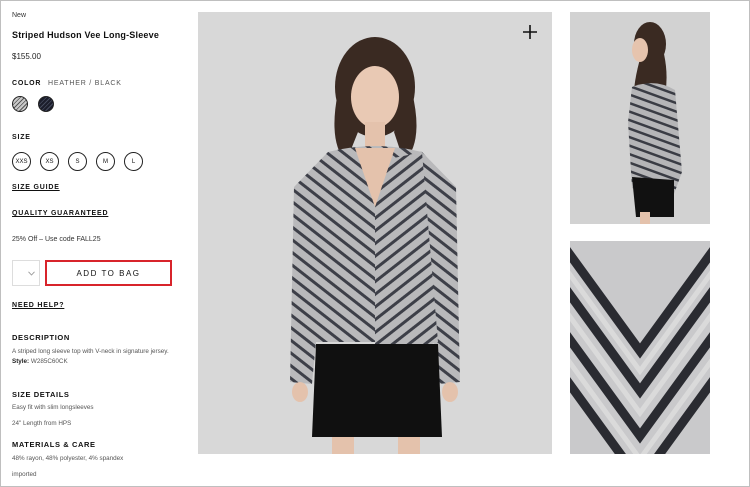  What do you see at coordinates (68, 458) in the screenshot?
I see `materials-composition: 48% rayon, 48% polyester, 4% spandex` at bounding box center [68, 458].